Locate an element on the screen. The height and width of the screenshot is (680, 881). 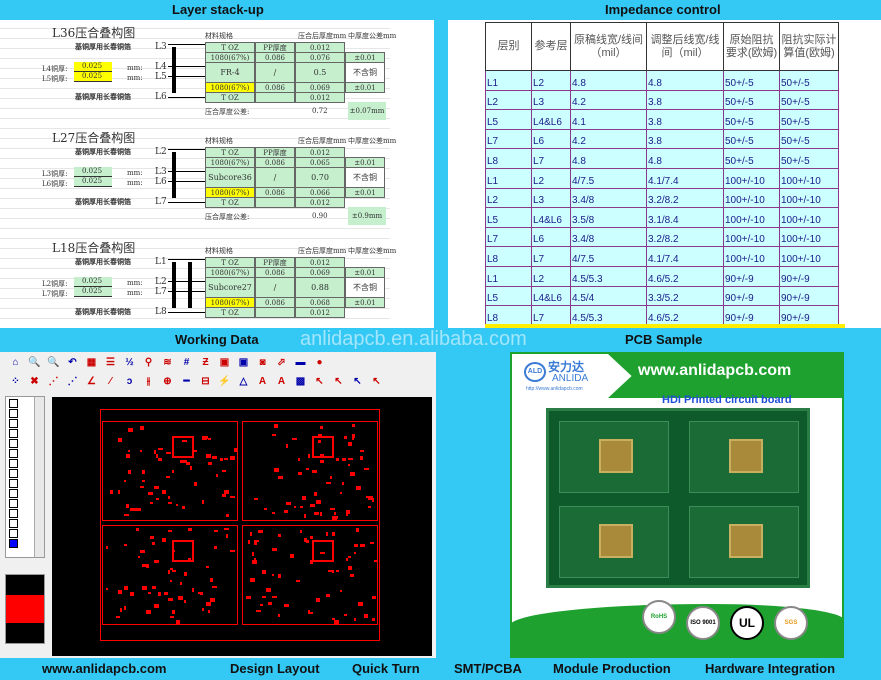
toolbar-button: ◙ is located at coordinates (262, 362).